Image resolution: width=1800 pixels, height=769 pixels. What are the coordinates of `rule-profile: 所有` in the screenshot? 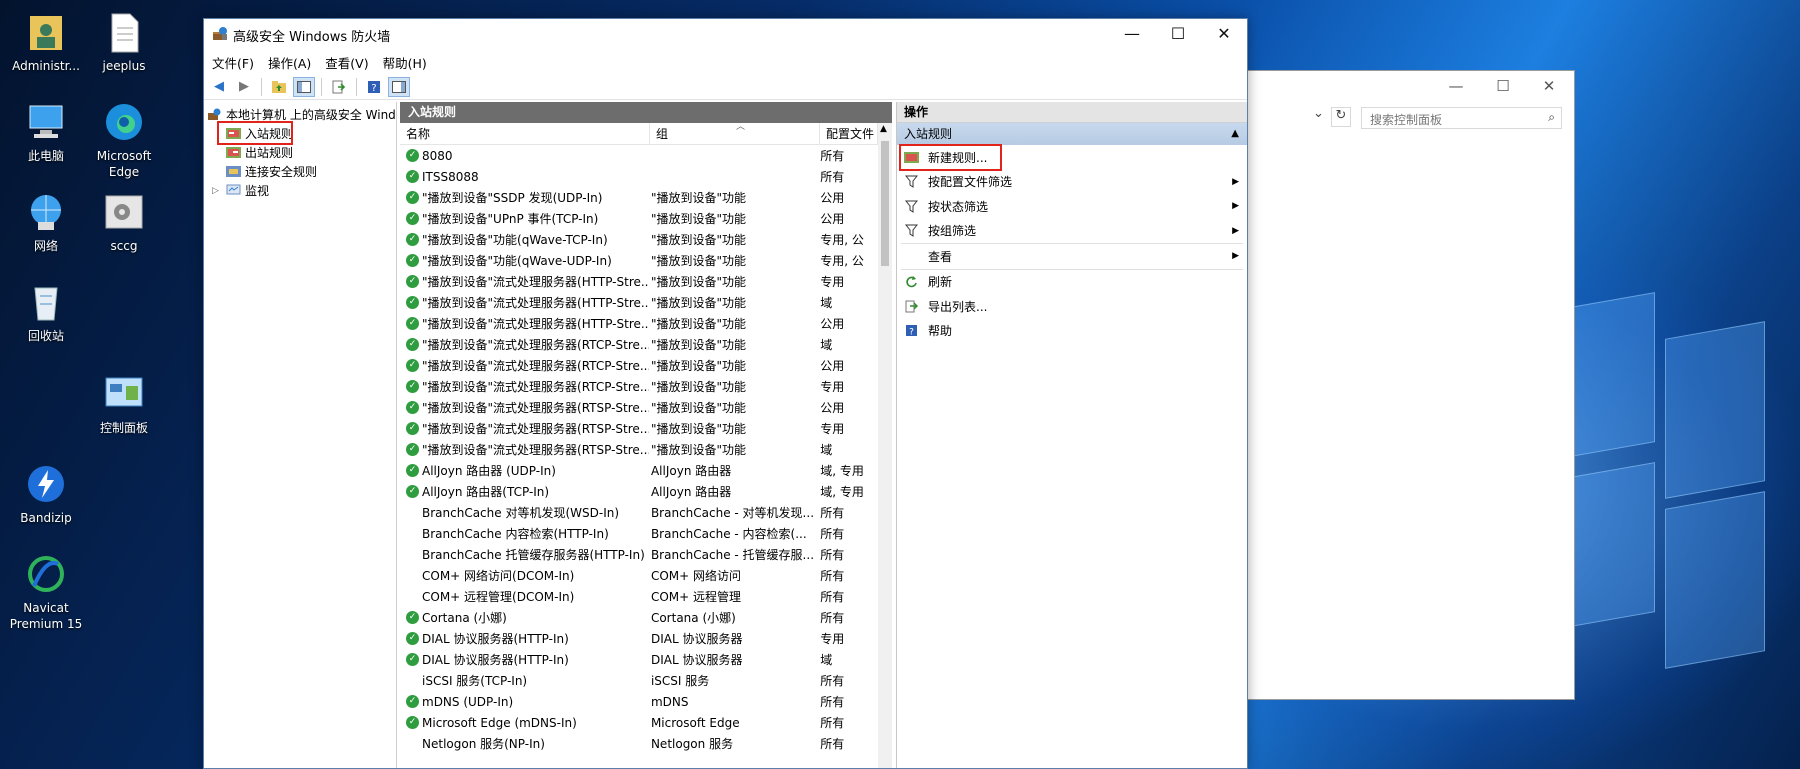 It's located at (832, 618).